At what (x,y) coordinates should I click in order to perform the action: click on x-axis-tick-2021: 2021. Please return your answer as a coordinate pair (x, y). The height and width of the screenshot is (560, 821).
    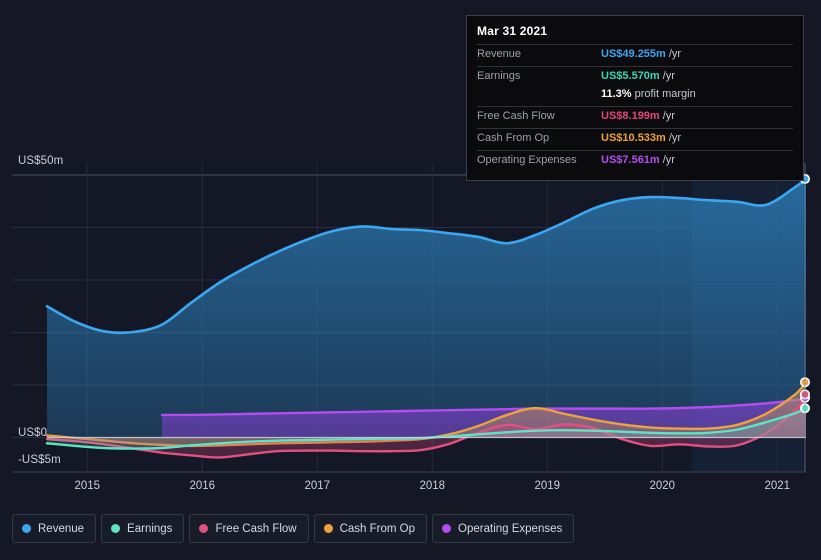
    Looking at the image, I should click on (777, 486).